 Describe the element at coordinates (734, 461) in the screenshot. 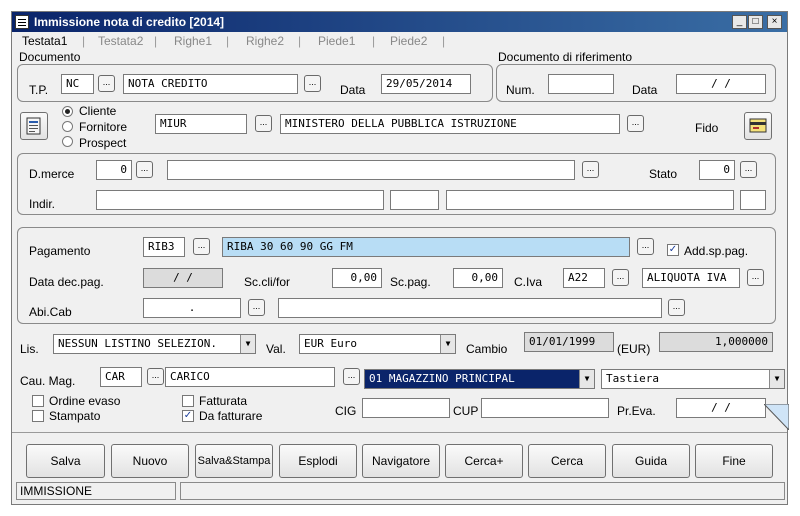

I see `fine-button: Fine` at that location.